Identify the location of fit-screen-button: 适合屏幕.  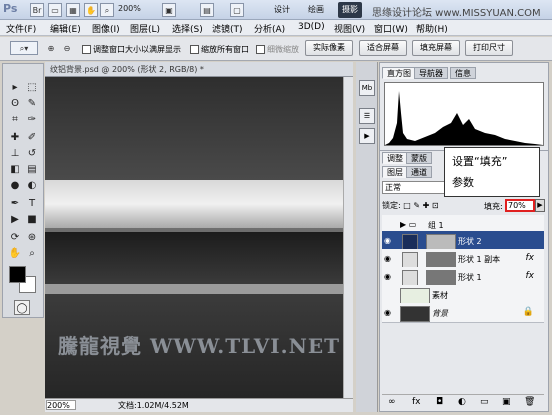
(383, 48).